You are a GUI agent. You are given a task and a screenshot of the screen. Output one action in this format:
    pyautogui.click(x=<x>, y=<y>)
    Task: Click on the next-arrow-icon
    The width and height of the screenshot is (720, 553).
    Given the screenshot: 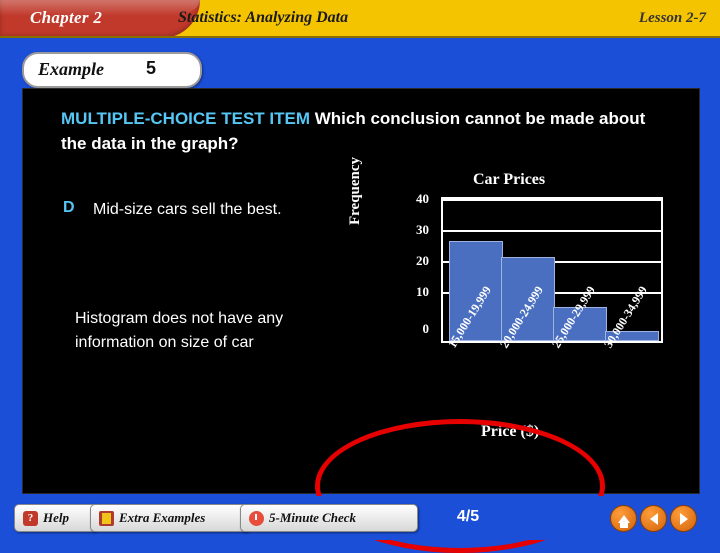 What is the action you would take?
    pyautogui.click(x=683, y=518)
    